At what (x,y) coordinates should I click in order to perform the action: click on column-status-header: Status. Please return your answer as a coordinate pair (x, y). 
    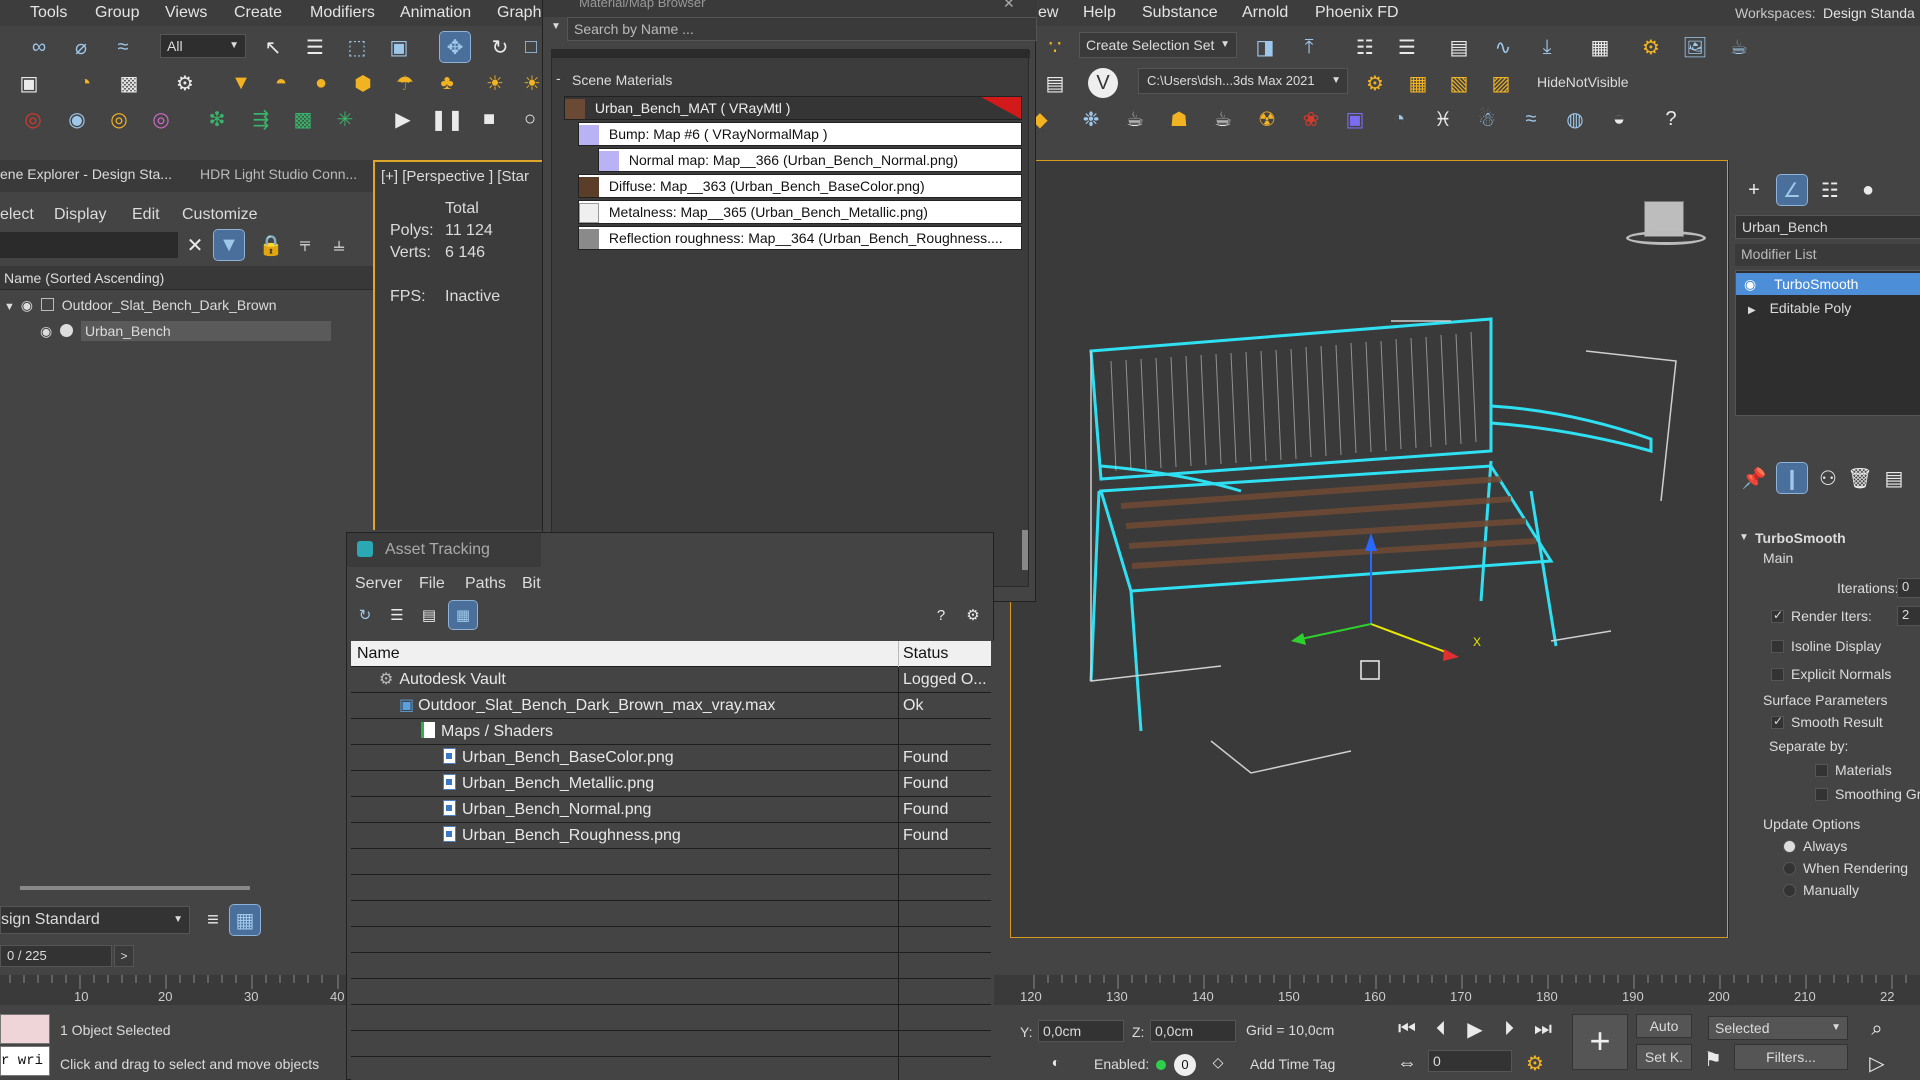
    Looking at the image, I should click on (947, 654).